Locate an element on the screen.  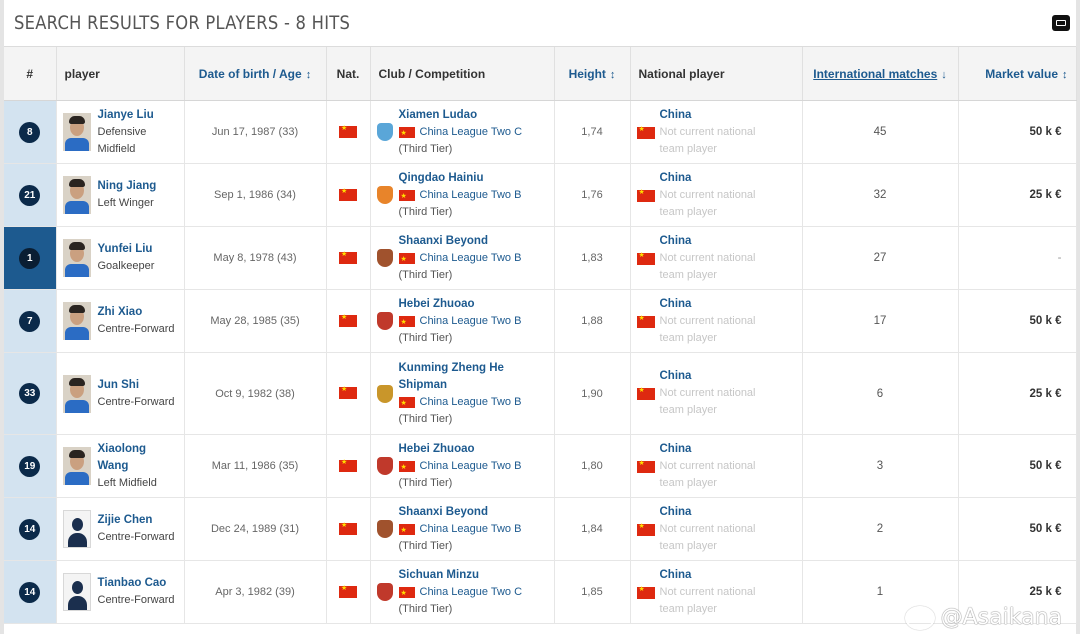
results-header: SEARCH RESULTS FOR PLAYERS - 8 HITS is located at coordinates (540, 23).